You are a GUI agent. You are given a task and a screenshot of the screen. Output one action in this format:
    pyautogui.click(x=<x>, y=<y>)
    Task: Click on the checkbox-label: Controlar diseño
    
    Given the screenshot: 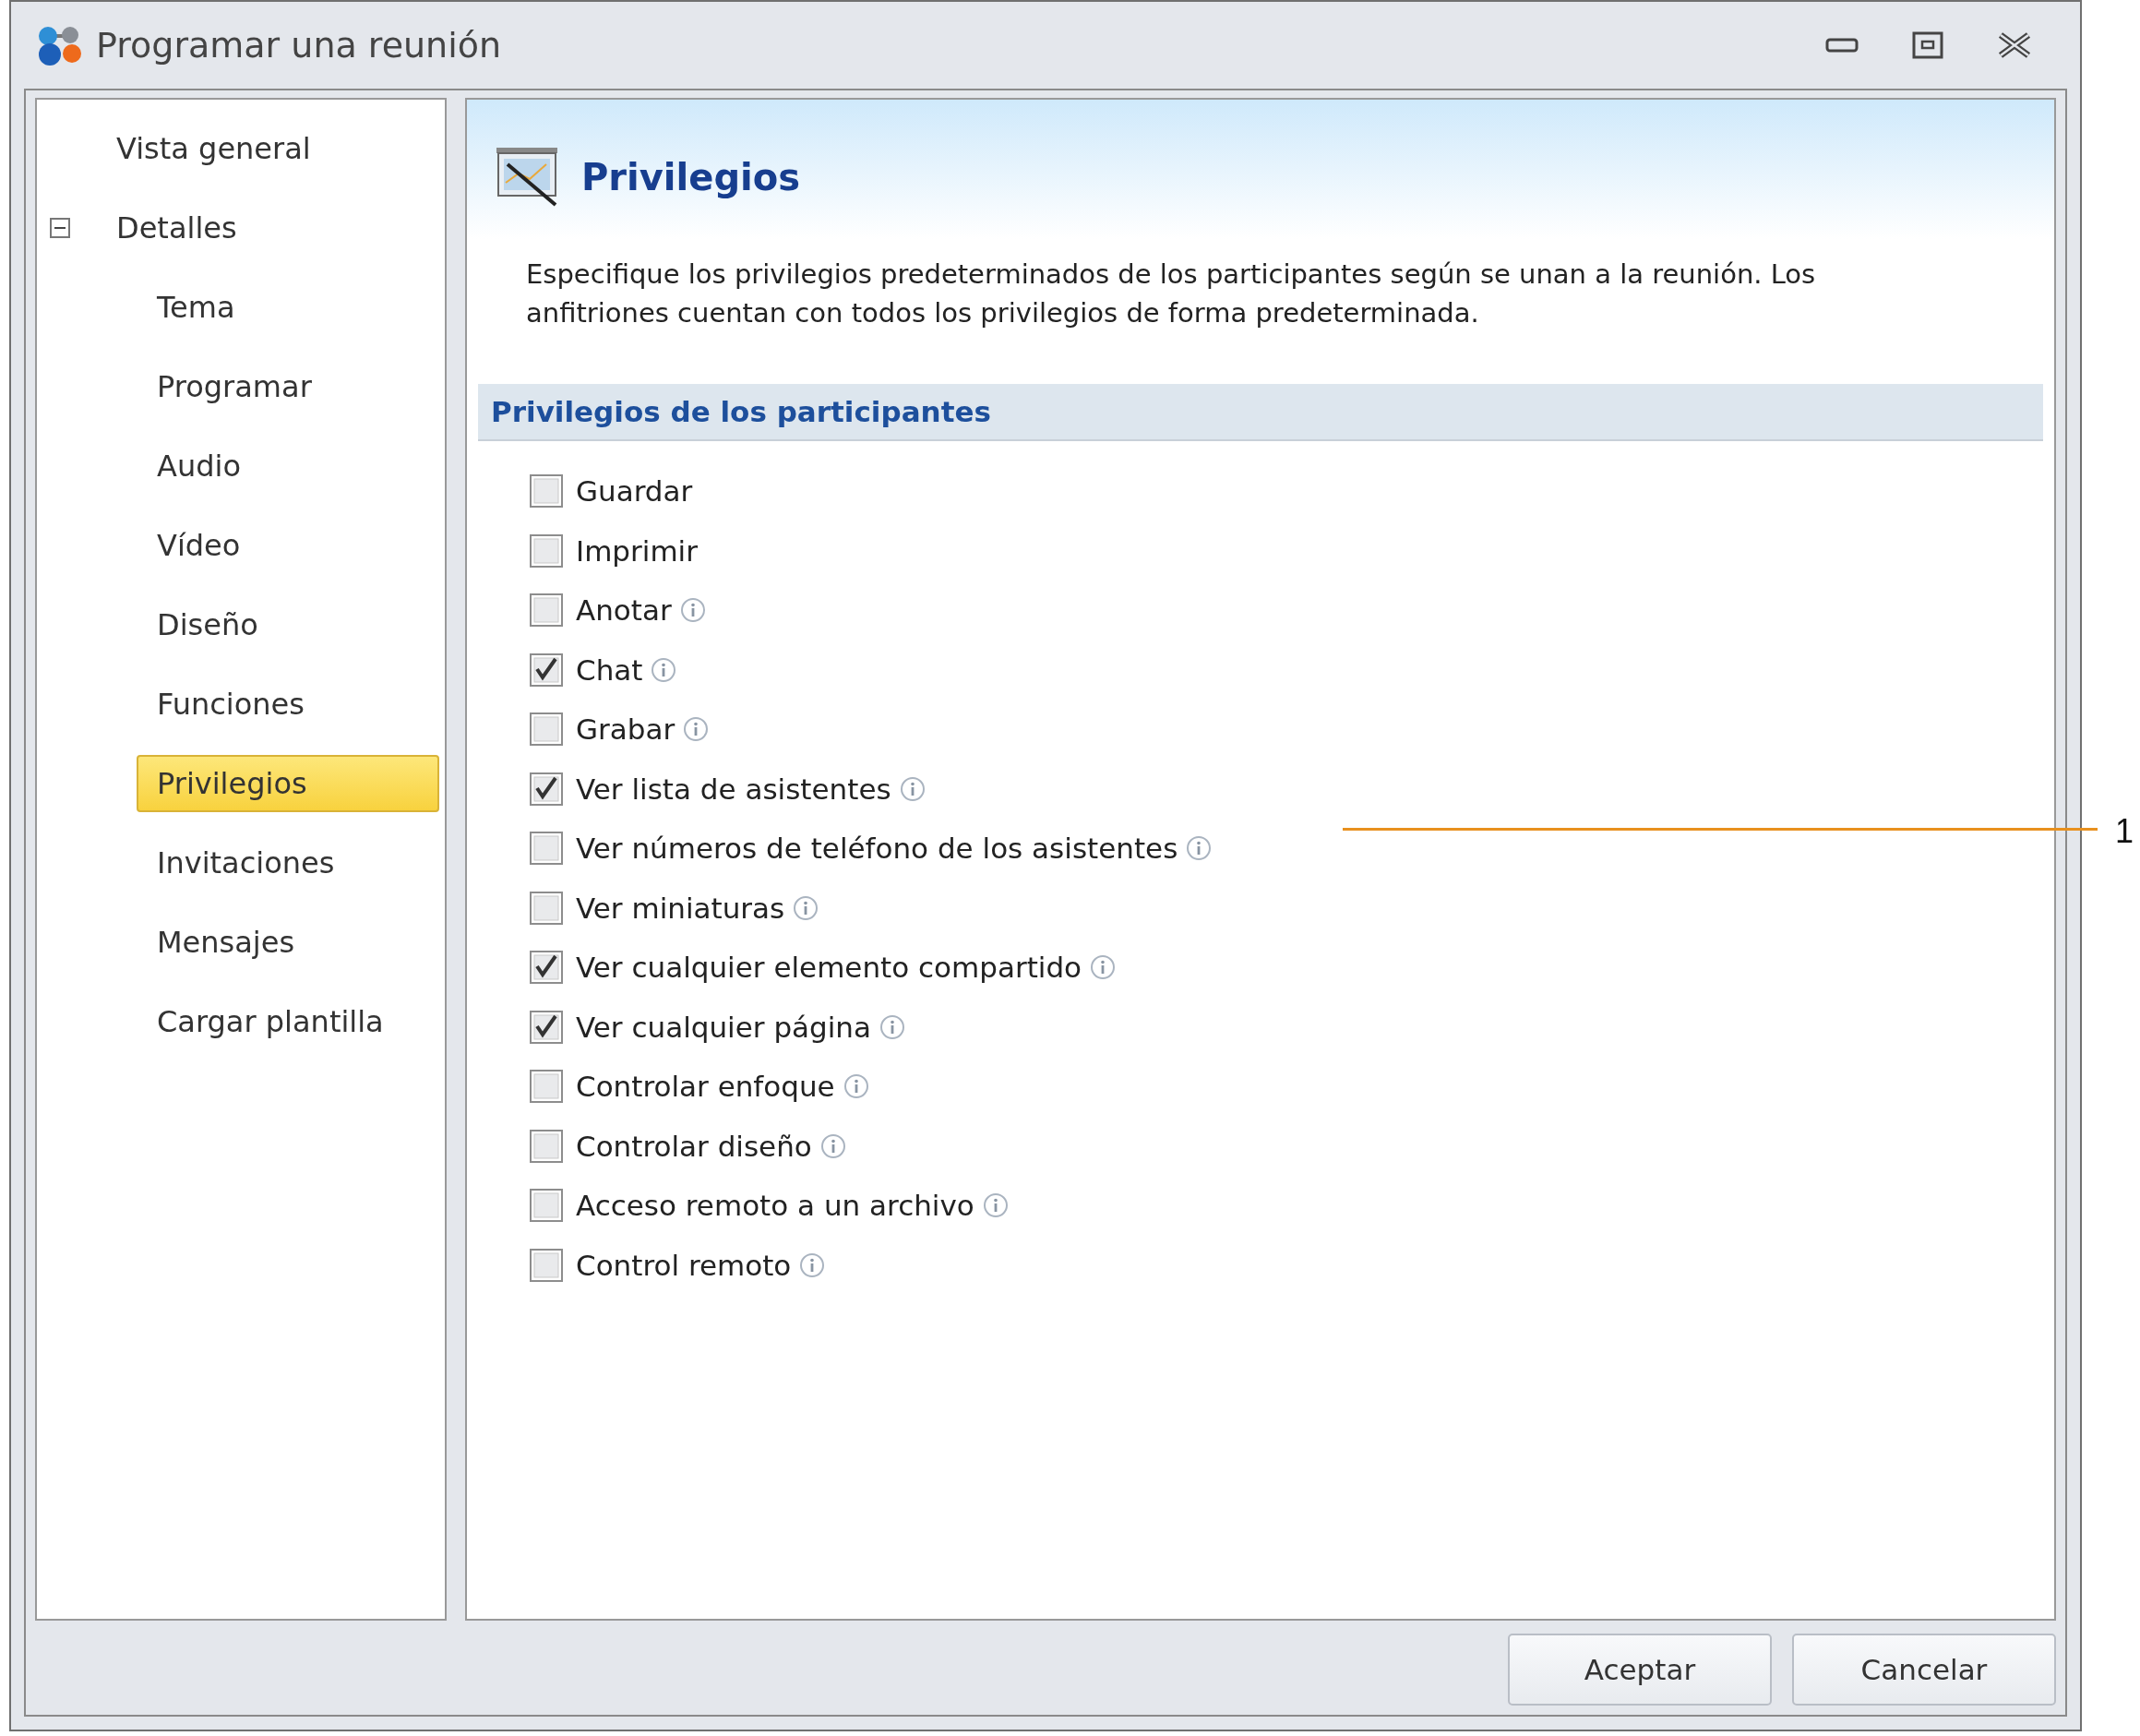 What is the action you would take?
    pyautogui.click(x=694, y=1146)
    